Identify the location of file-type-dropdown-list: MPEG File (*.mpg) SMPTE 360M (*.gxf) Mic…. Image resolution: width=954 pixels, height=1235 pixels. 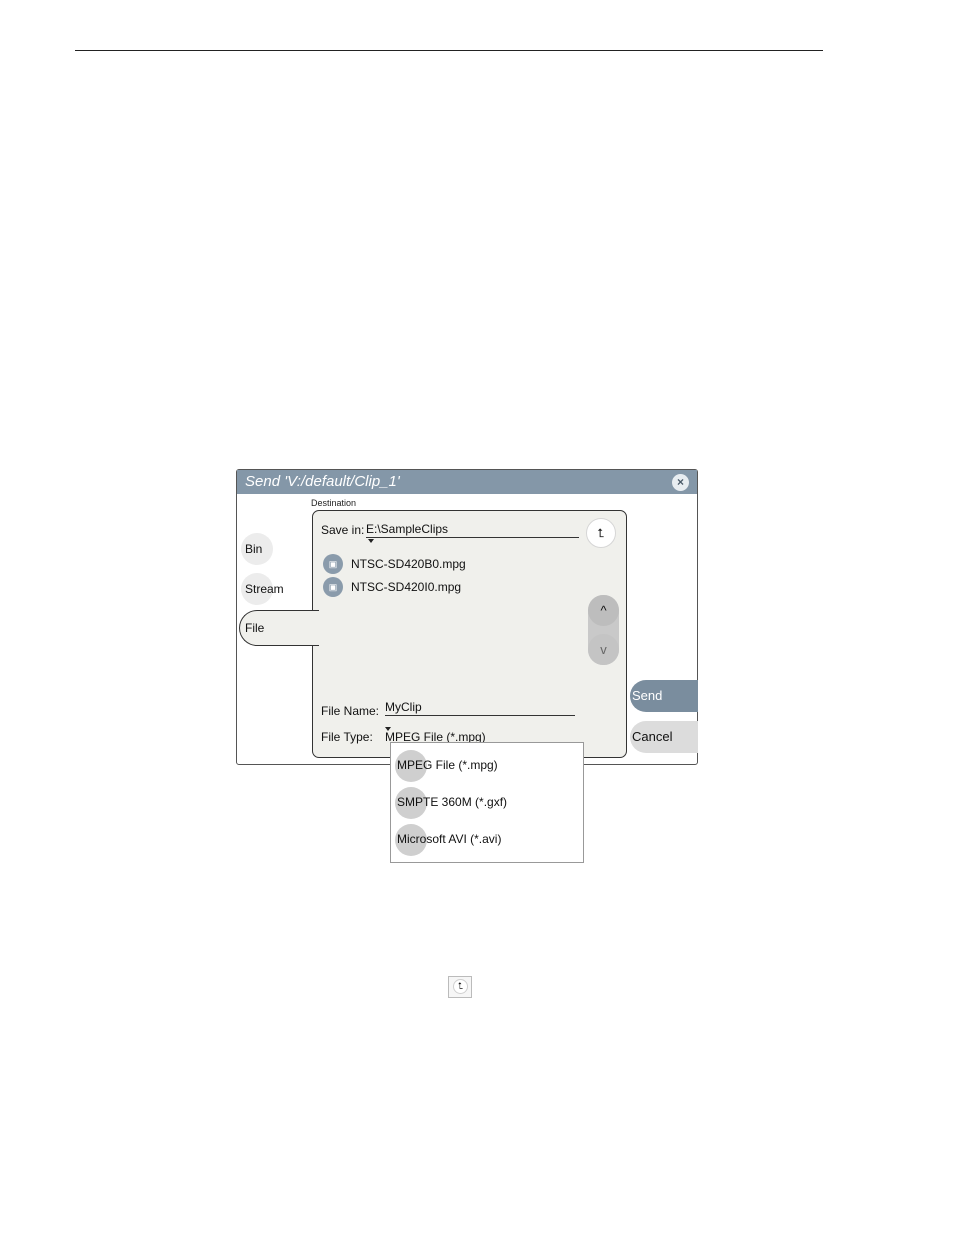
(487, 802).